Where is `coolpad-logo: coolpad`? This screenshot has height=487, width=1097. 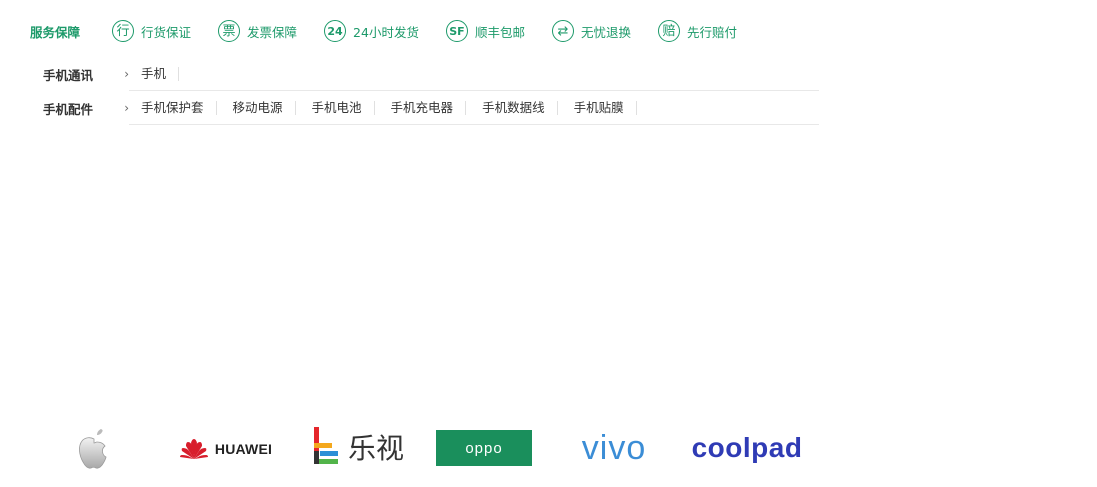 coolpad-logo: coolpad is located at coordinates (747, 448).